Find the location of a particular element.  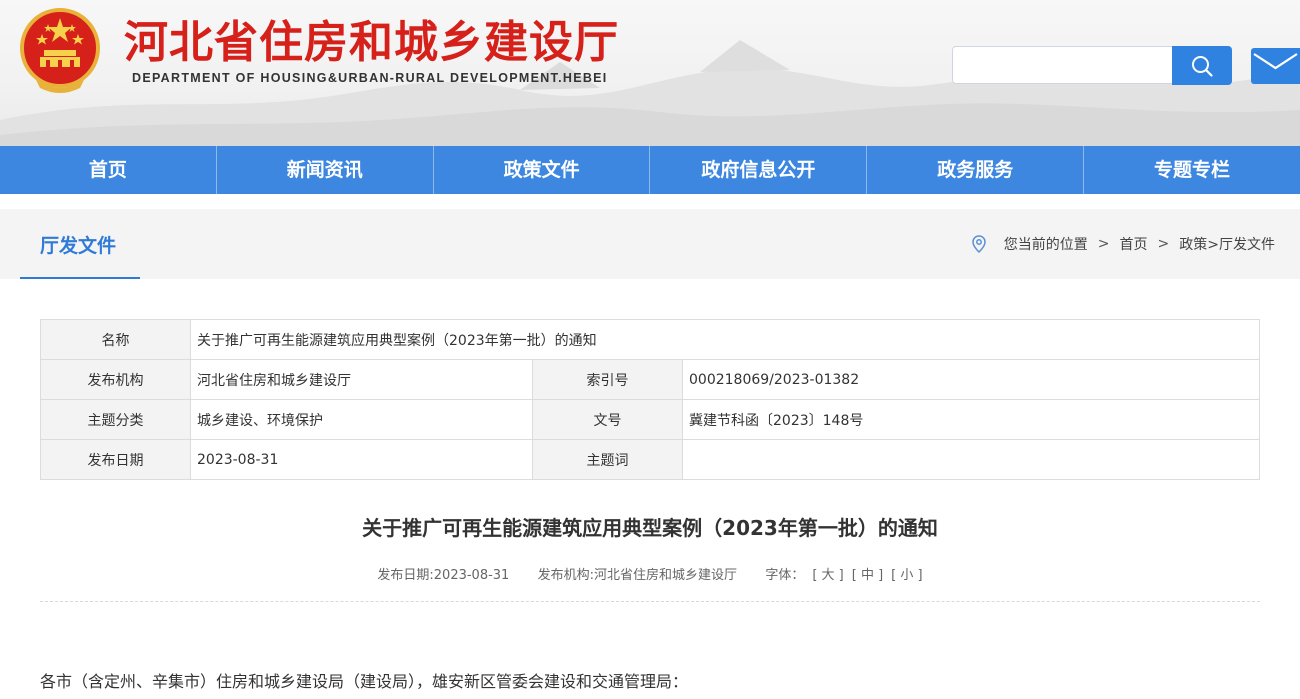

issuer-label: 发布机构 is located at coordinates (115, 379).